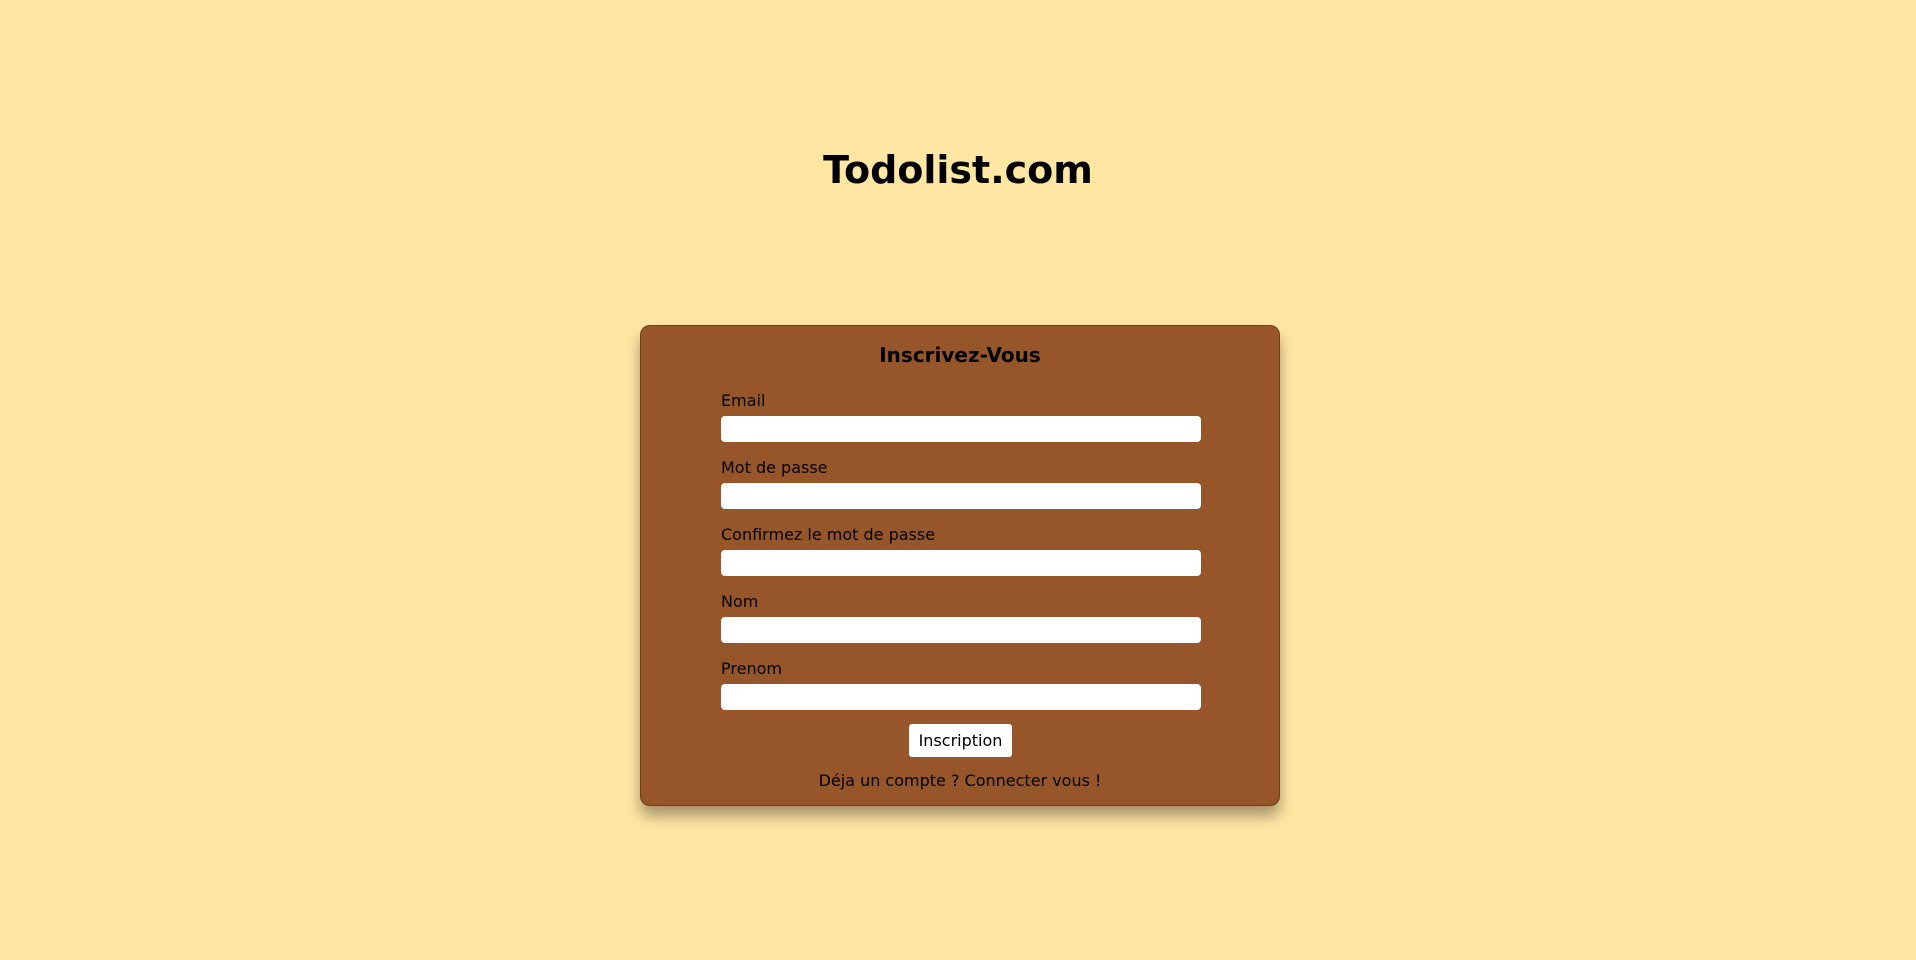  What do you see at coordinates (743, 400) in the screenshot?
I see `email-label: Email` at bounding box center [743, 400].